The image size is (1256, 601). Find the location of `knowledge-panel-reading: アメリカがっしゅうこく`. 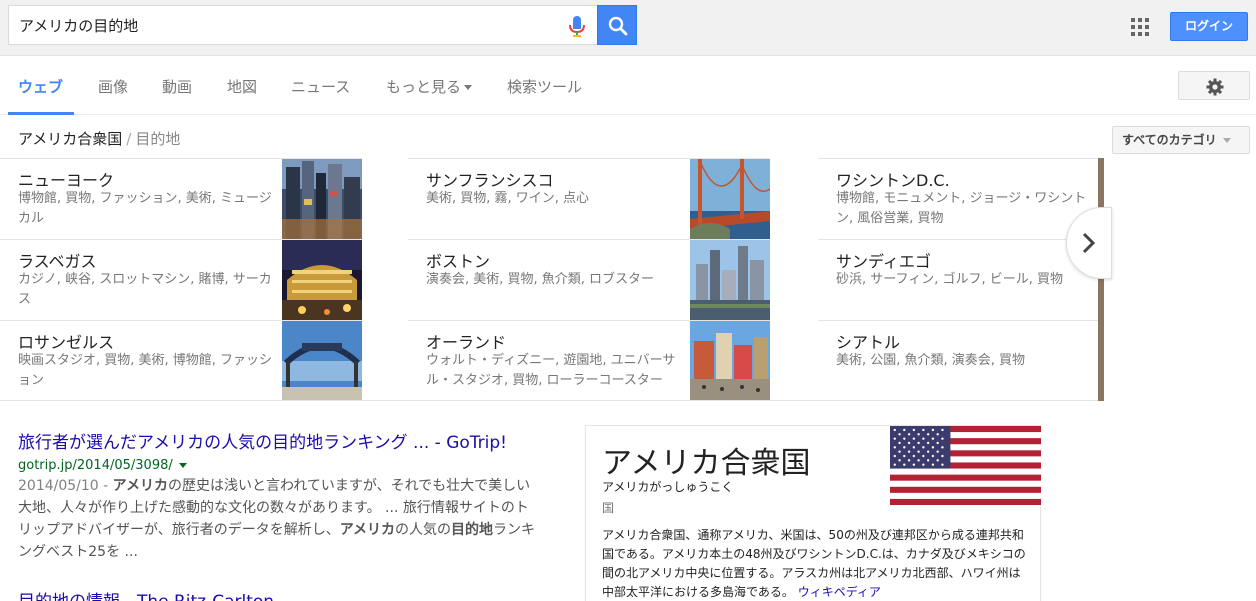

knowledge-panel-reading: アメリカがっしゅうこく is located at coordinates (668, 487).